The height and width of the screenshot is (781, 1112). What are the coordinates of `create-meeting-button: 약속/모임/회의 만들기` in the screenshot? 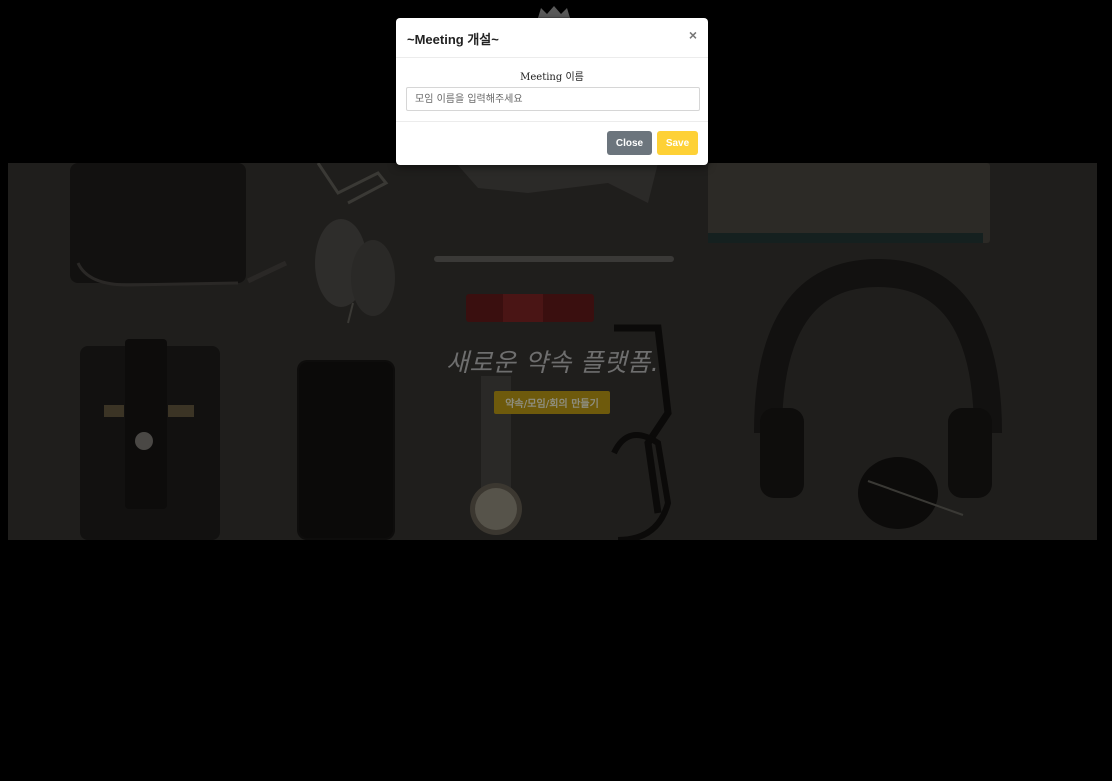 It's located at (552, 402).